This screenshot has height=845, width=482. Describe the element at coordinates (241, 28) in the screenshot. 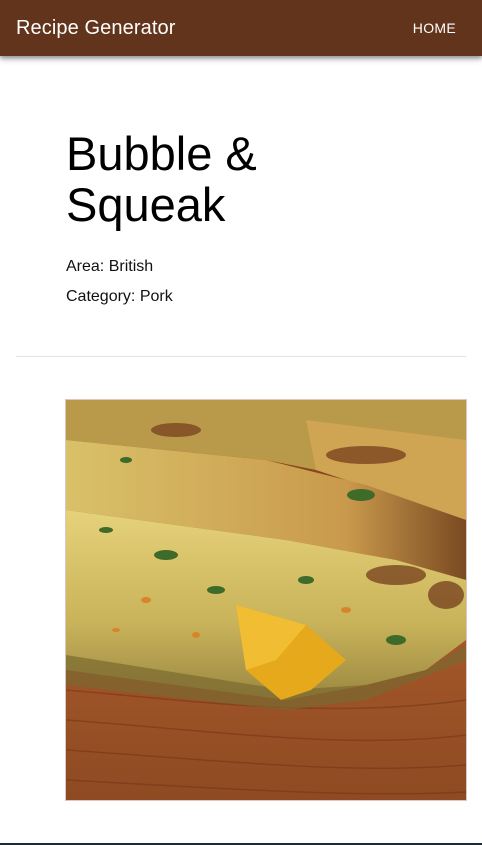

I see `app-bar: Recipe Generator HOME` at that location.